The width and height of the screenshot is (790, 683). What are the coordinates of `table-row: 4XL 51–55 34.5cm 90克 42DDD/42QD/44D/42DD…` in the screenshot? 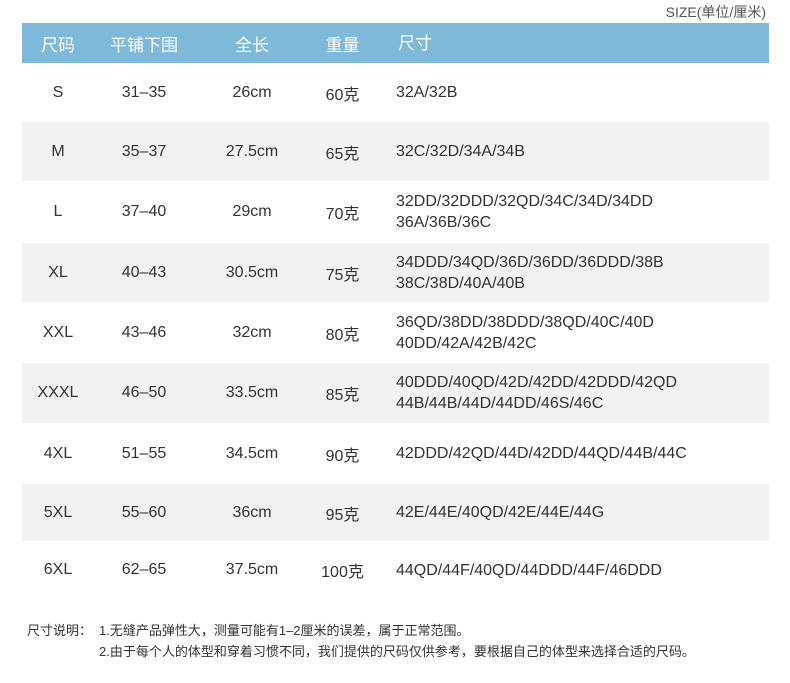 It's located at (395, 453).